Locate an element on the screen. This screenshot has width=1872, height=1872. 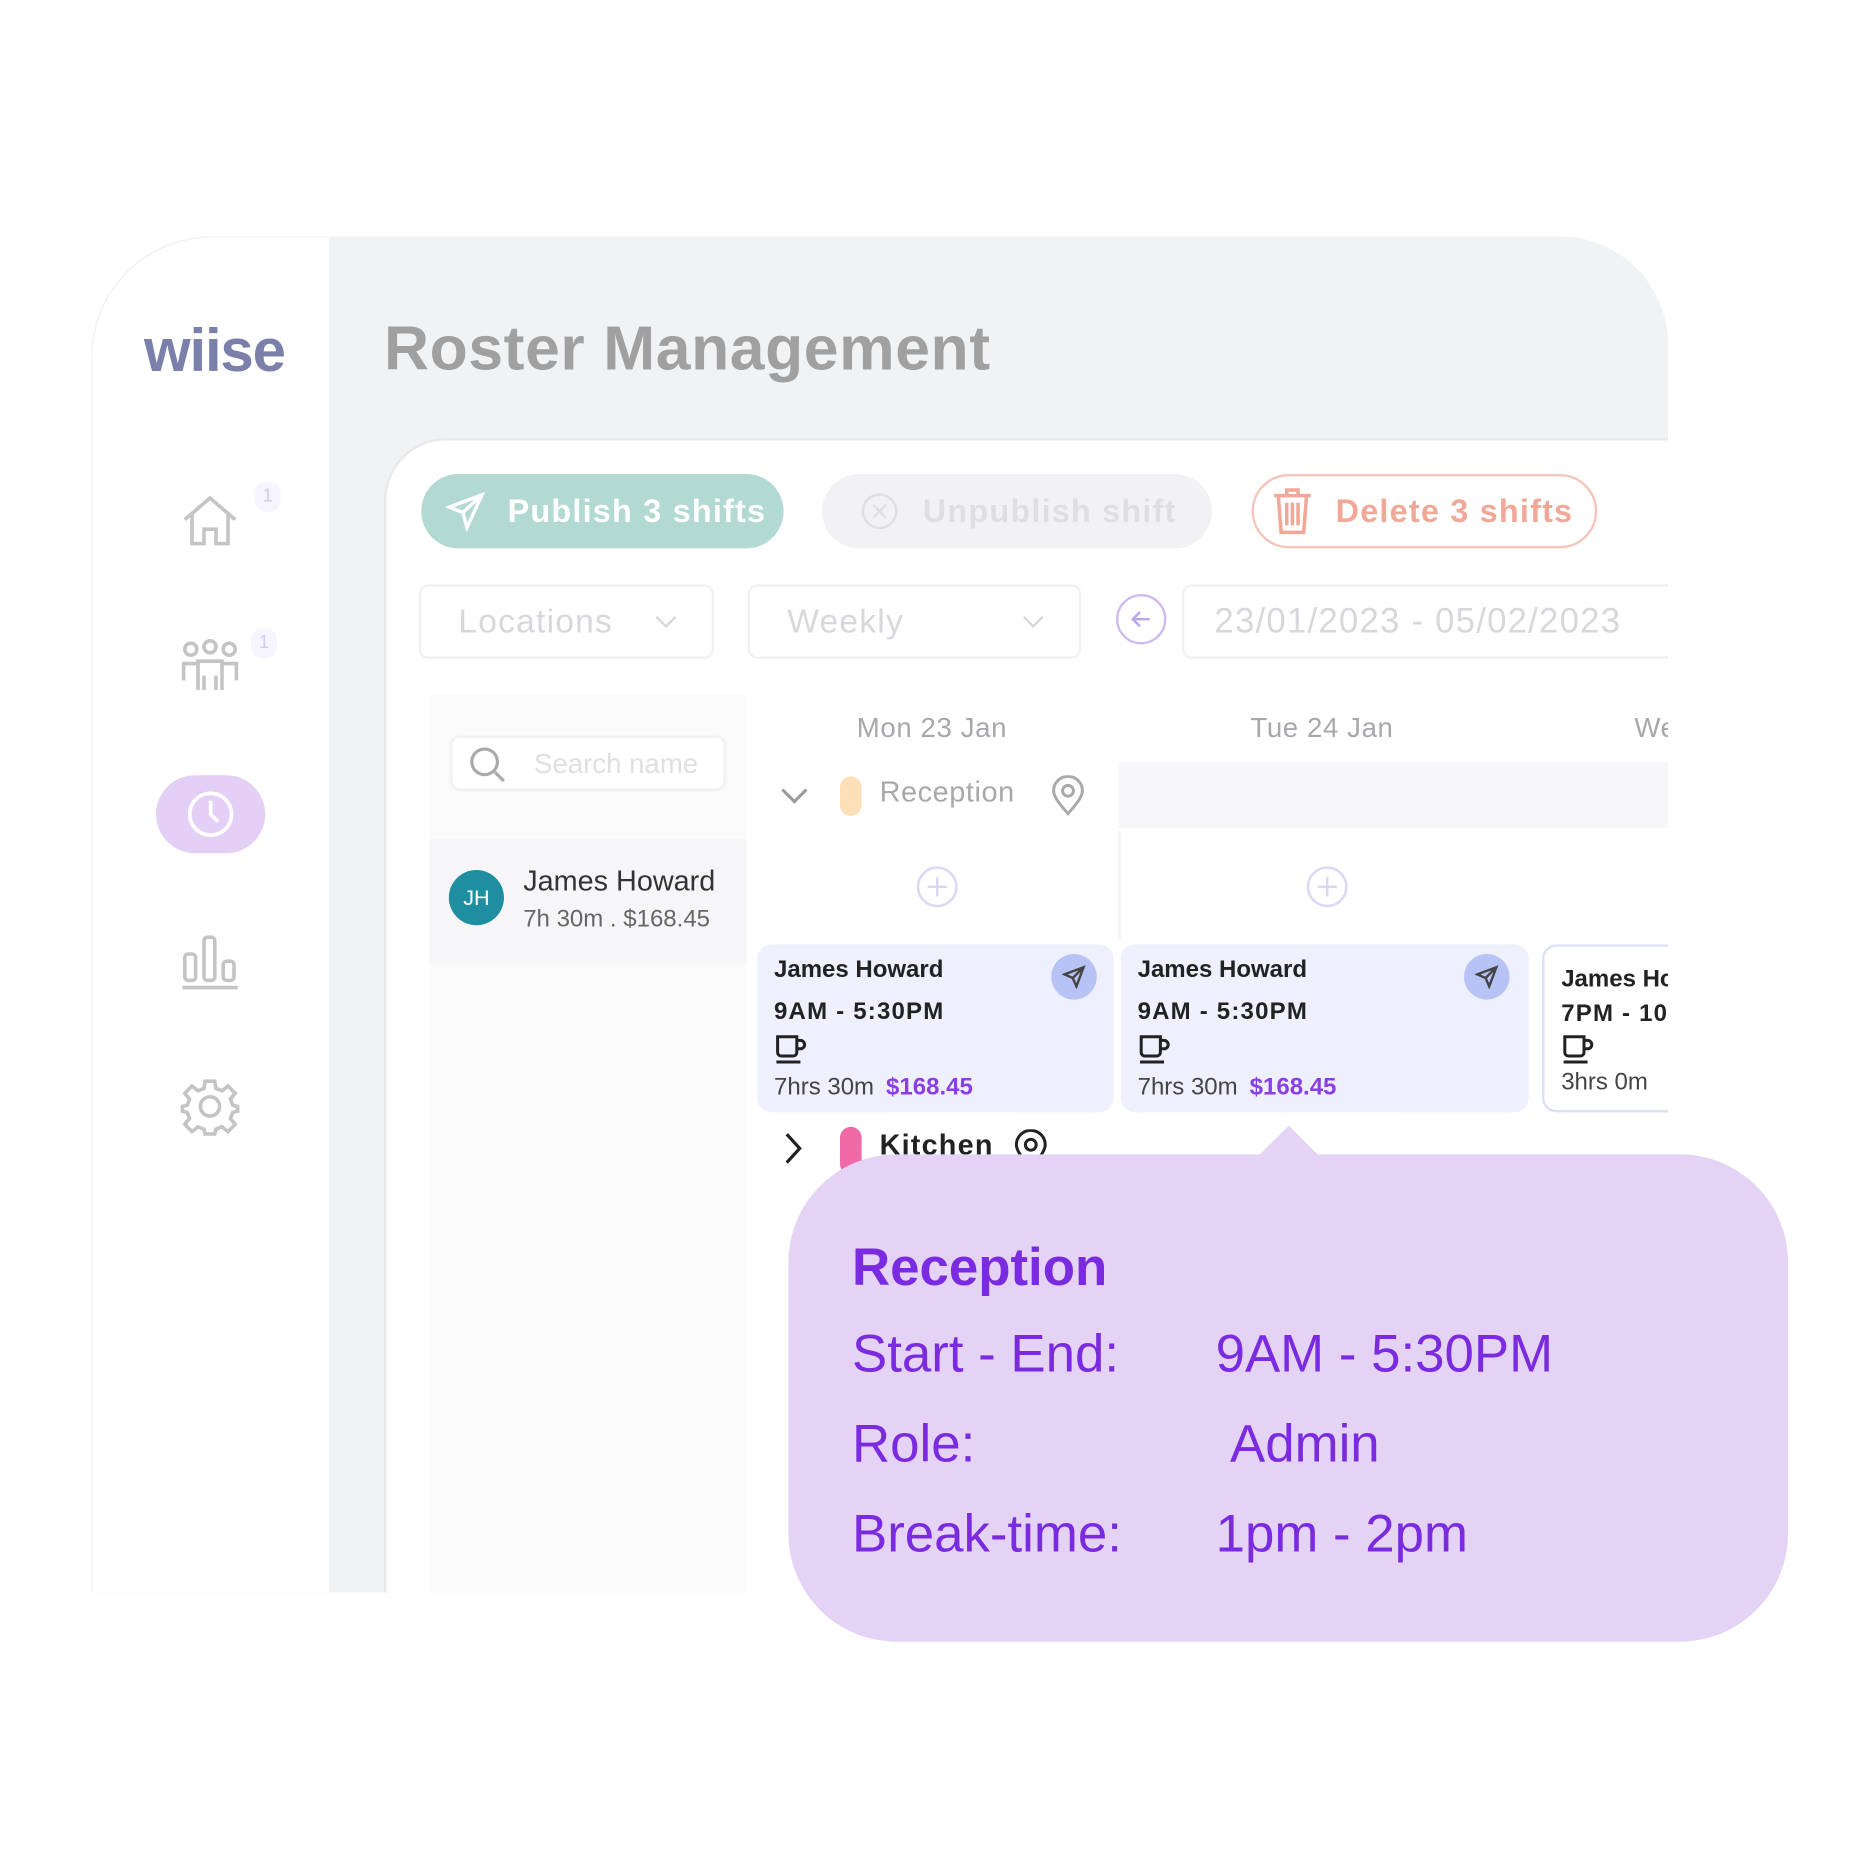
close-circle-icon is located at coordinates (879, 511).